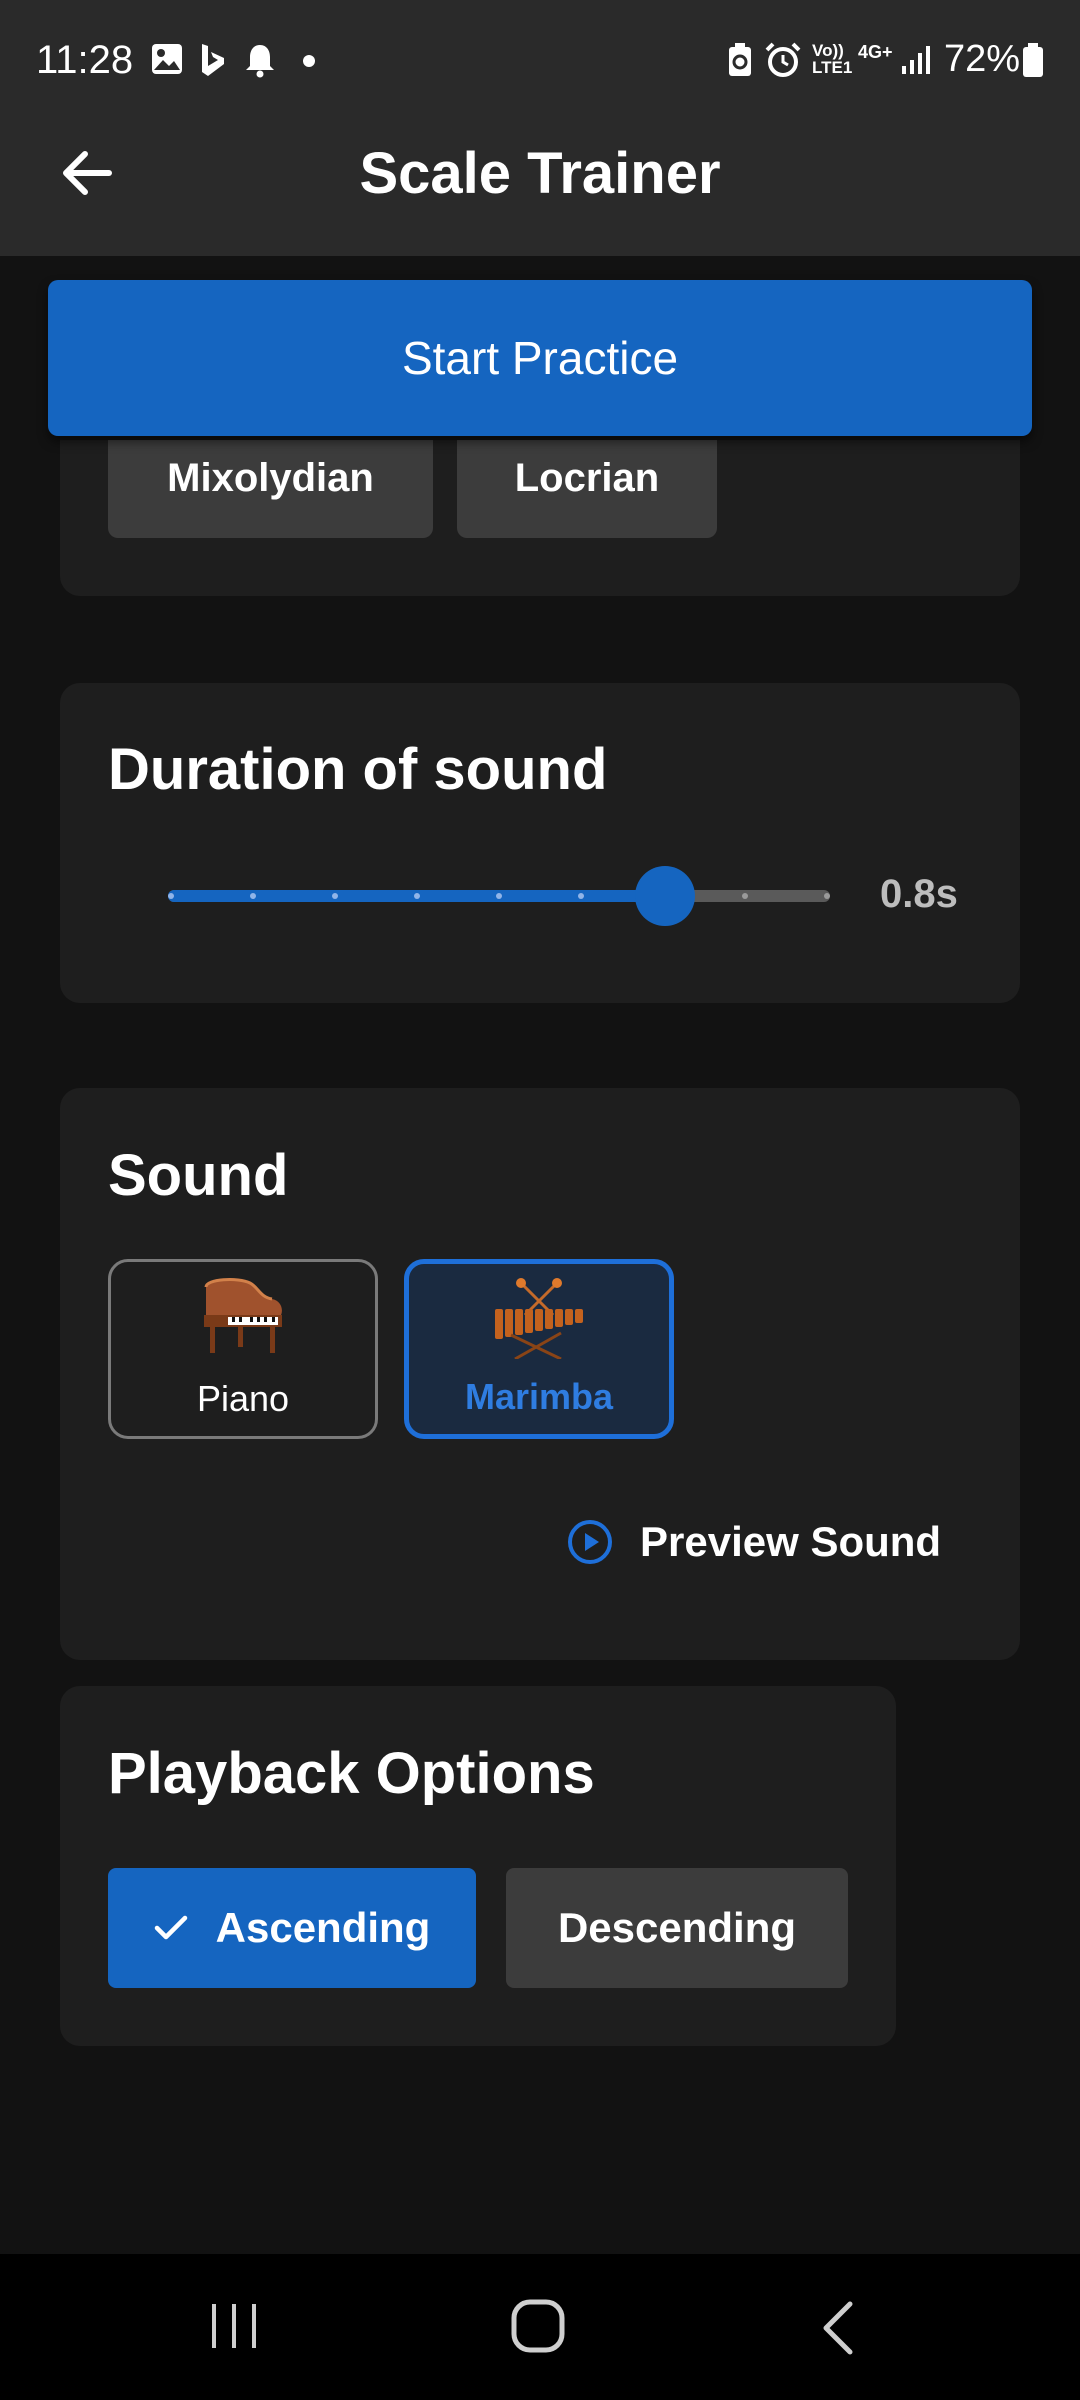 This screenshot has width=1080, height=2400. Describe the element at coordinates (982, 59) in the screenshot. I see `battery-percent: 72%` at that location.